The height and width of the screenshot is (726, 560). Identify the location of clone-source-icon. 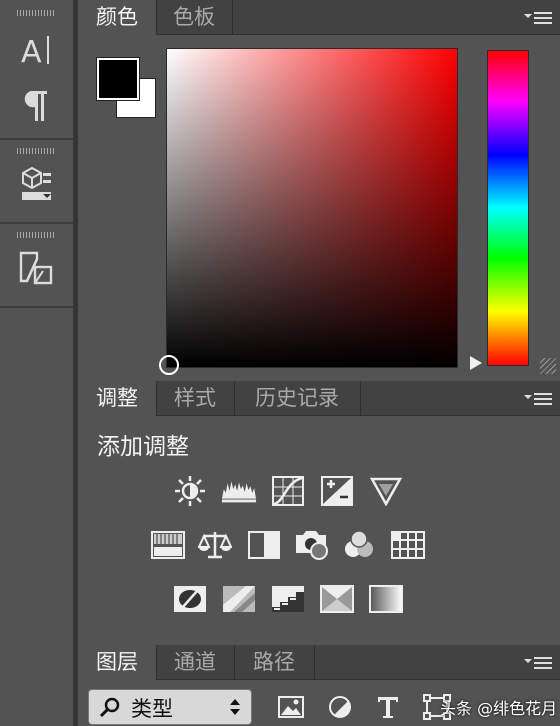
(36, 268).